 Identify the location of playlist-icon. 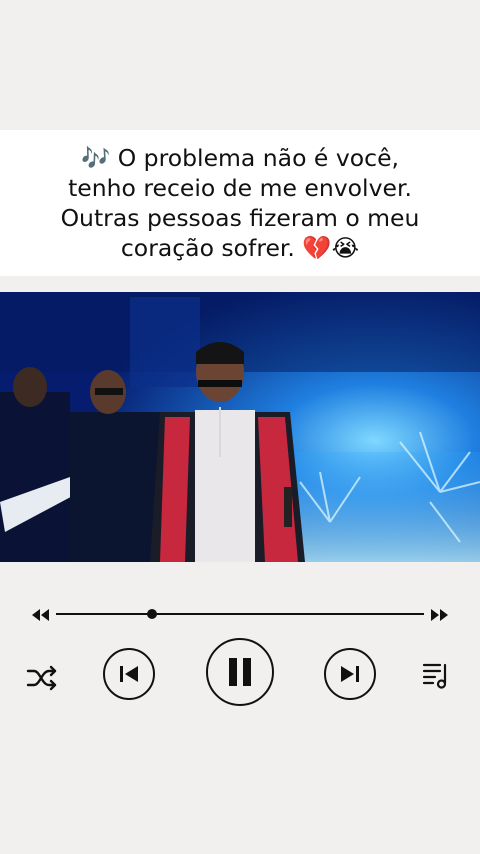
(436, 676).